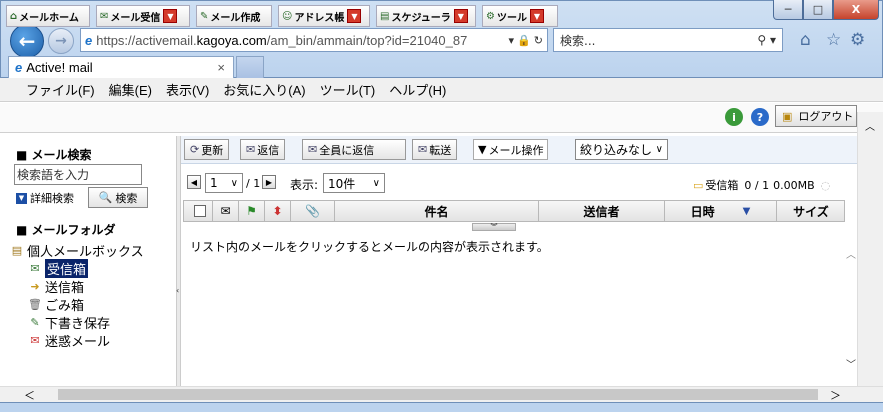  Describe the element at coordinates (441, 407) in the screenshot. I see `window-bottom-edge` at that location.